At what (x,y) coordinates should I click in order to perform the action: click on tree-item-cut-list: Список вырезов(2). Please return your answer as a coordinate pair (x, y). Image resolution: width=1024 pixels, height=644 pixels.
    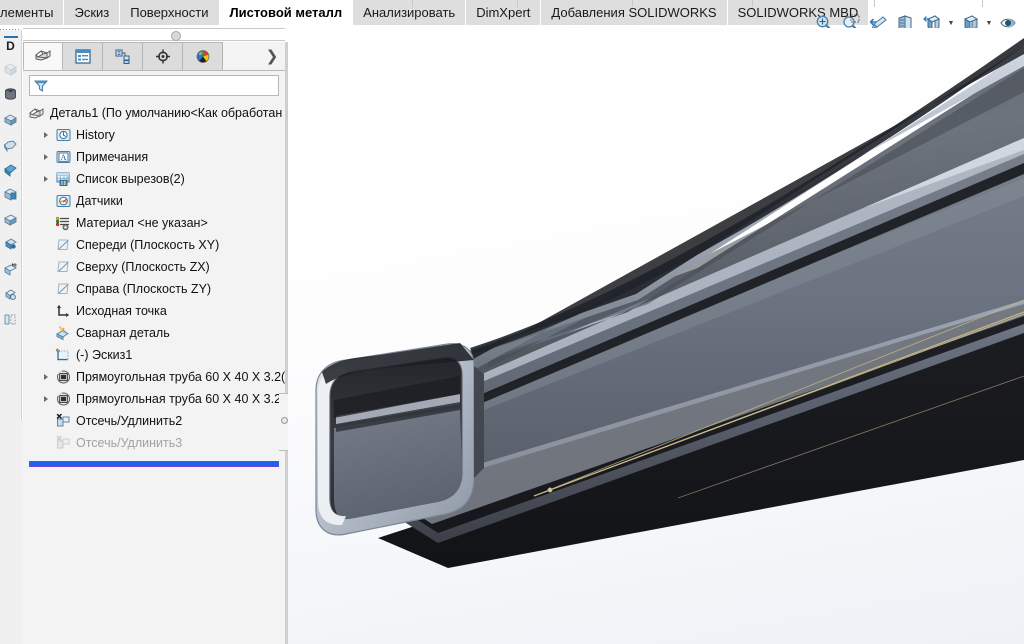
    Looking at the image, I should click on (154, 179).